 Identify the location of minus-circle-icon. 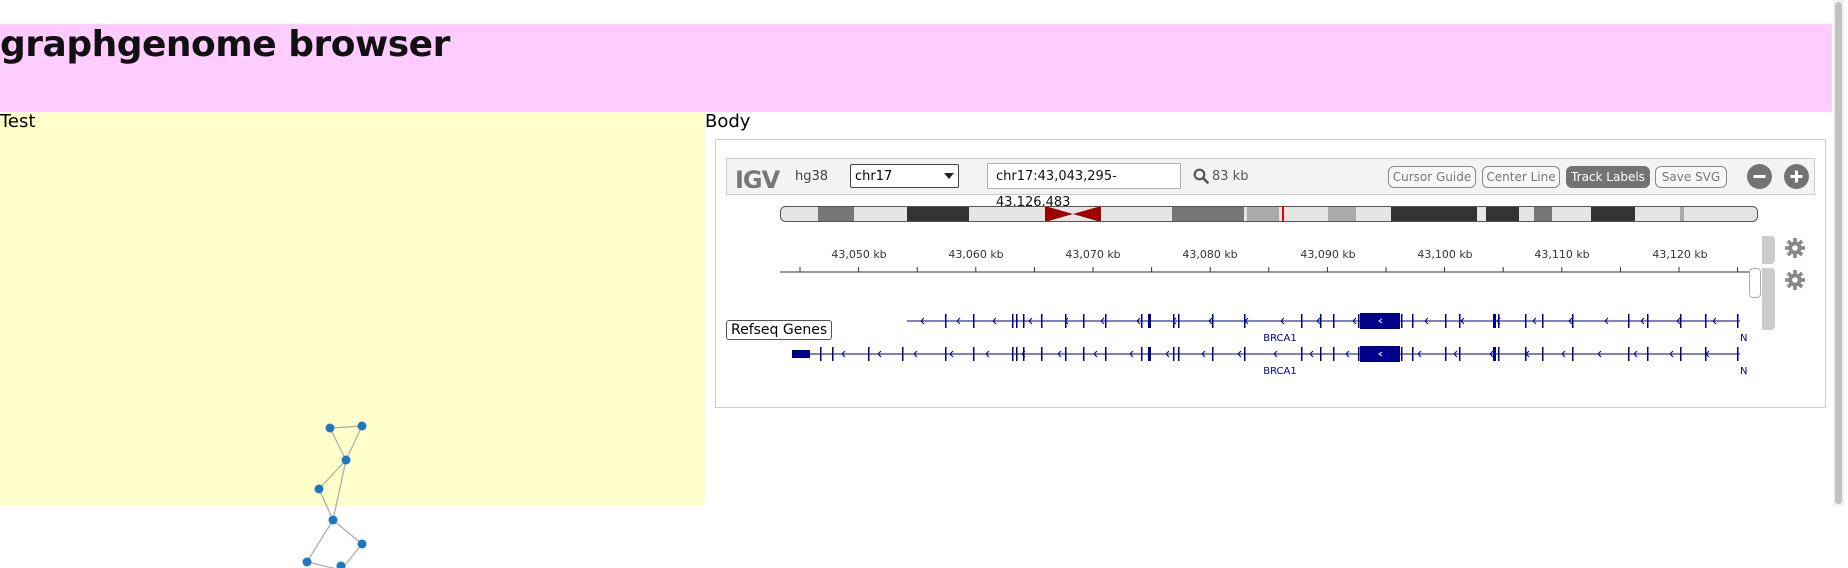
(1759, 176).